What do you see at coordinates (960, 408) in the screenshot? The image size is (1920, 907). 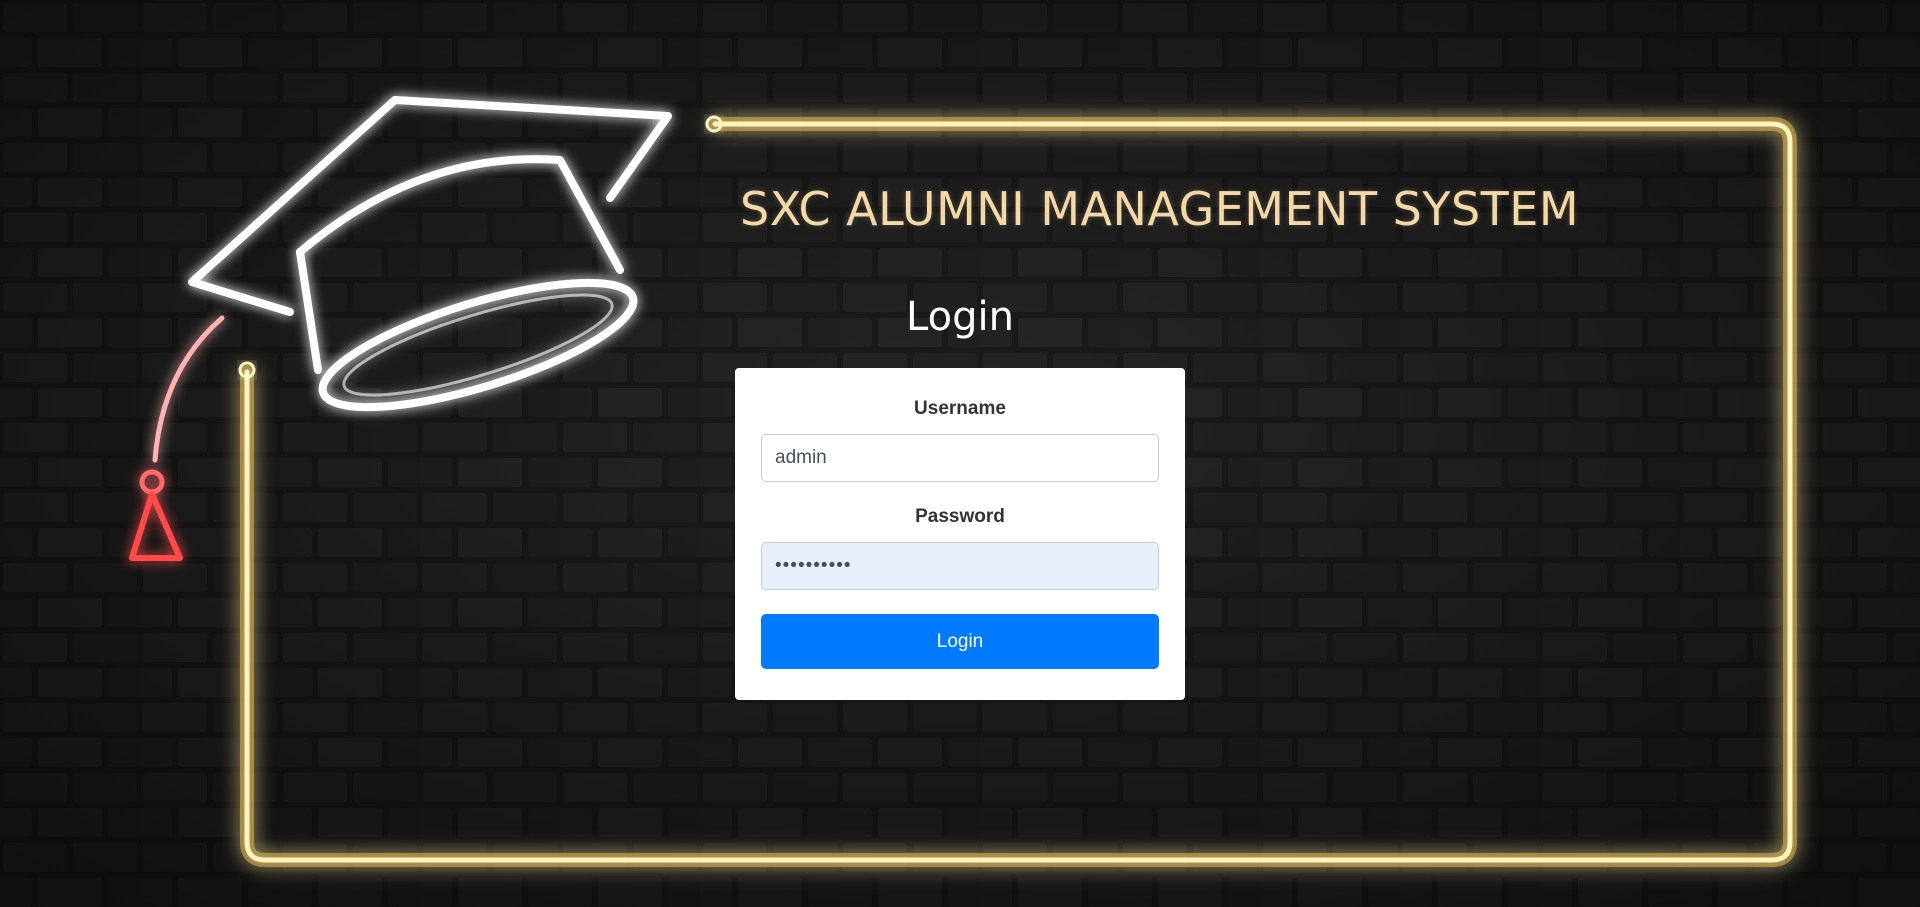 I see `username-label: Username` at bounding box center [960, 408].